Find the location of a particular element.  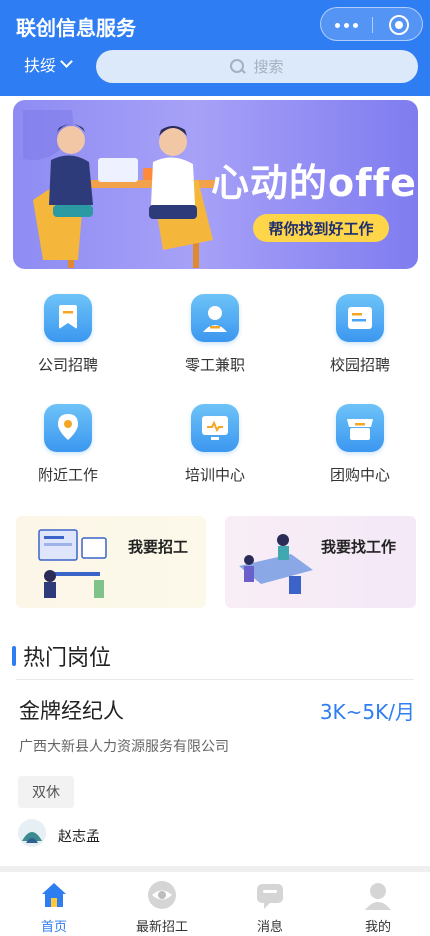

grid-item-campus-recruit: 校园招聘 is located at coordinates (360, 333).